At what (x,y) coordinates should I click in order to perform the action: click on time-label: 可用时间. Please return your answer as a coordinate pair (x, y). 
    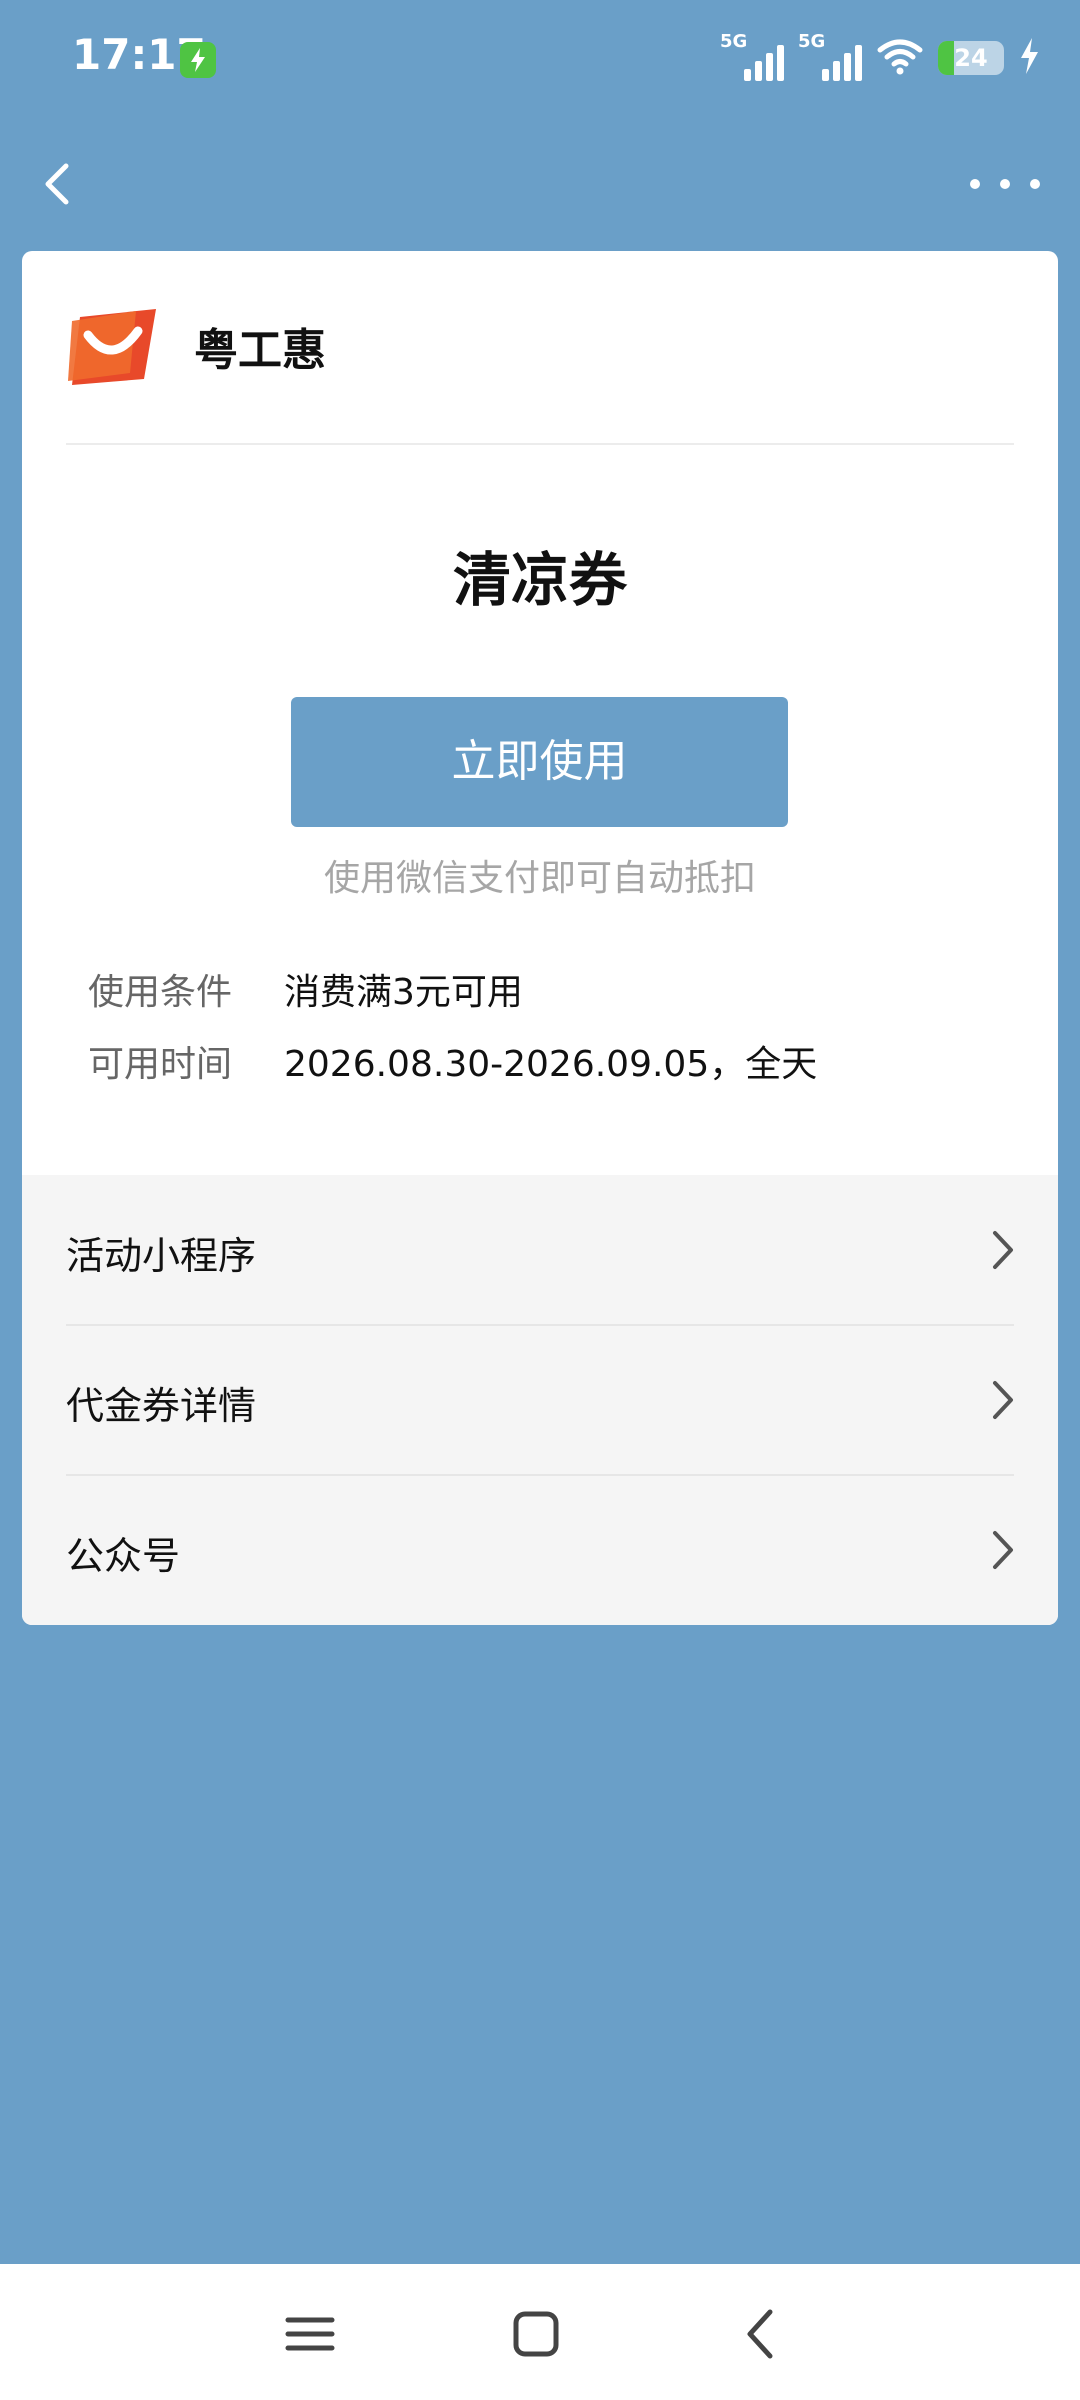
    Looking at the image, I should click on (160, 1064).